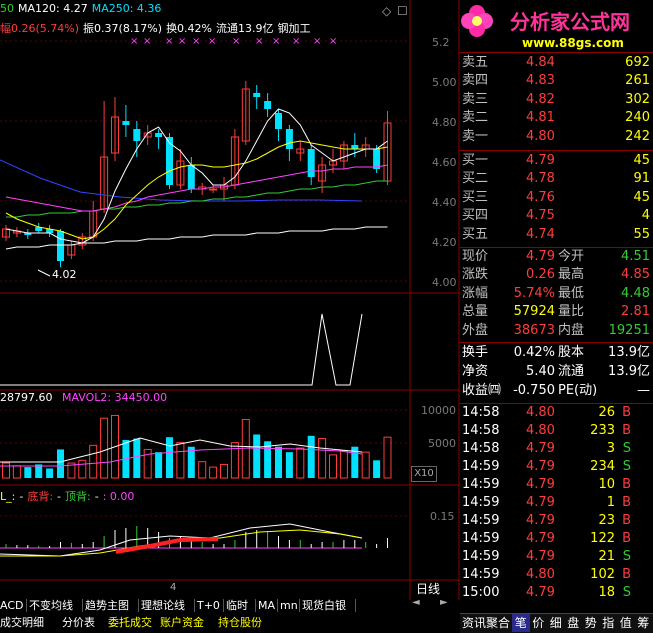  Describe the element at coordinates (556, 467) in the screenshot. I see `tick-row: 14:59 4.79 234 S` at that location.